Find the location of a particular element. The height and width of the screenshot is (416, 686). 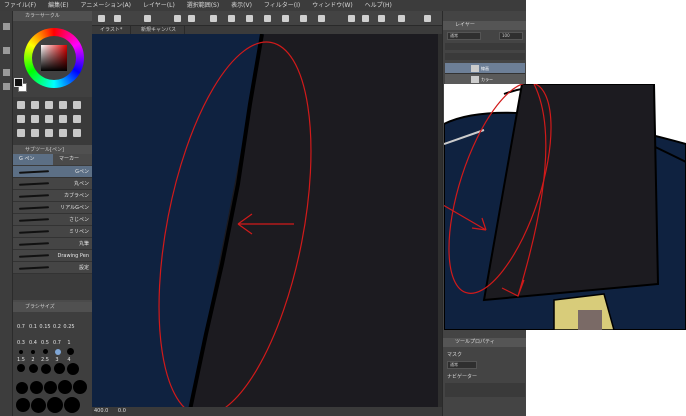

deselect-icon is located at coordinates (303, 18).